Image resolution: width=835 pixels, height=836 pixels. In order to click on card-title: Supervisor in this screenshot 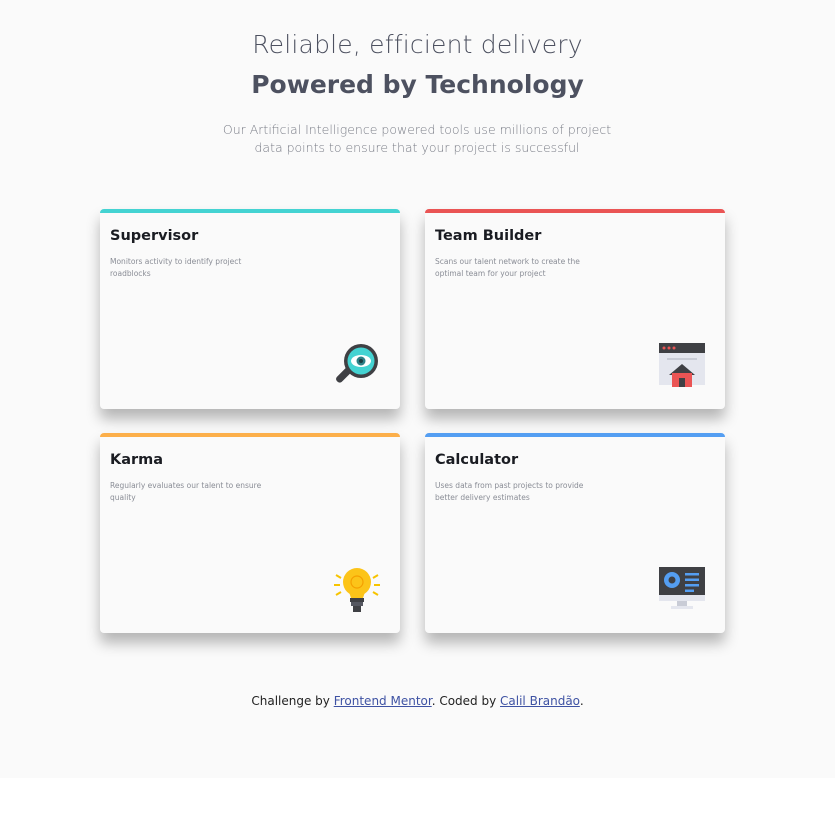, I will do `click(154, 236)`.